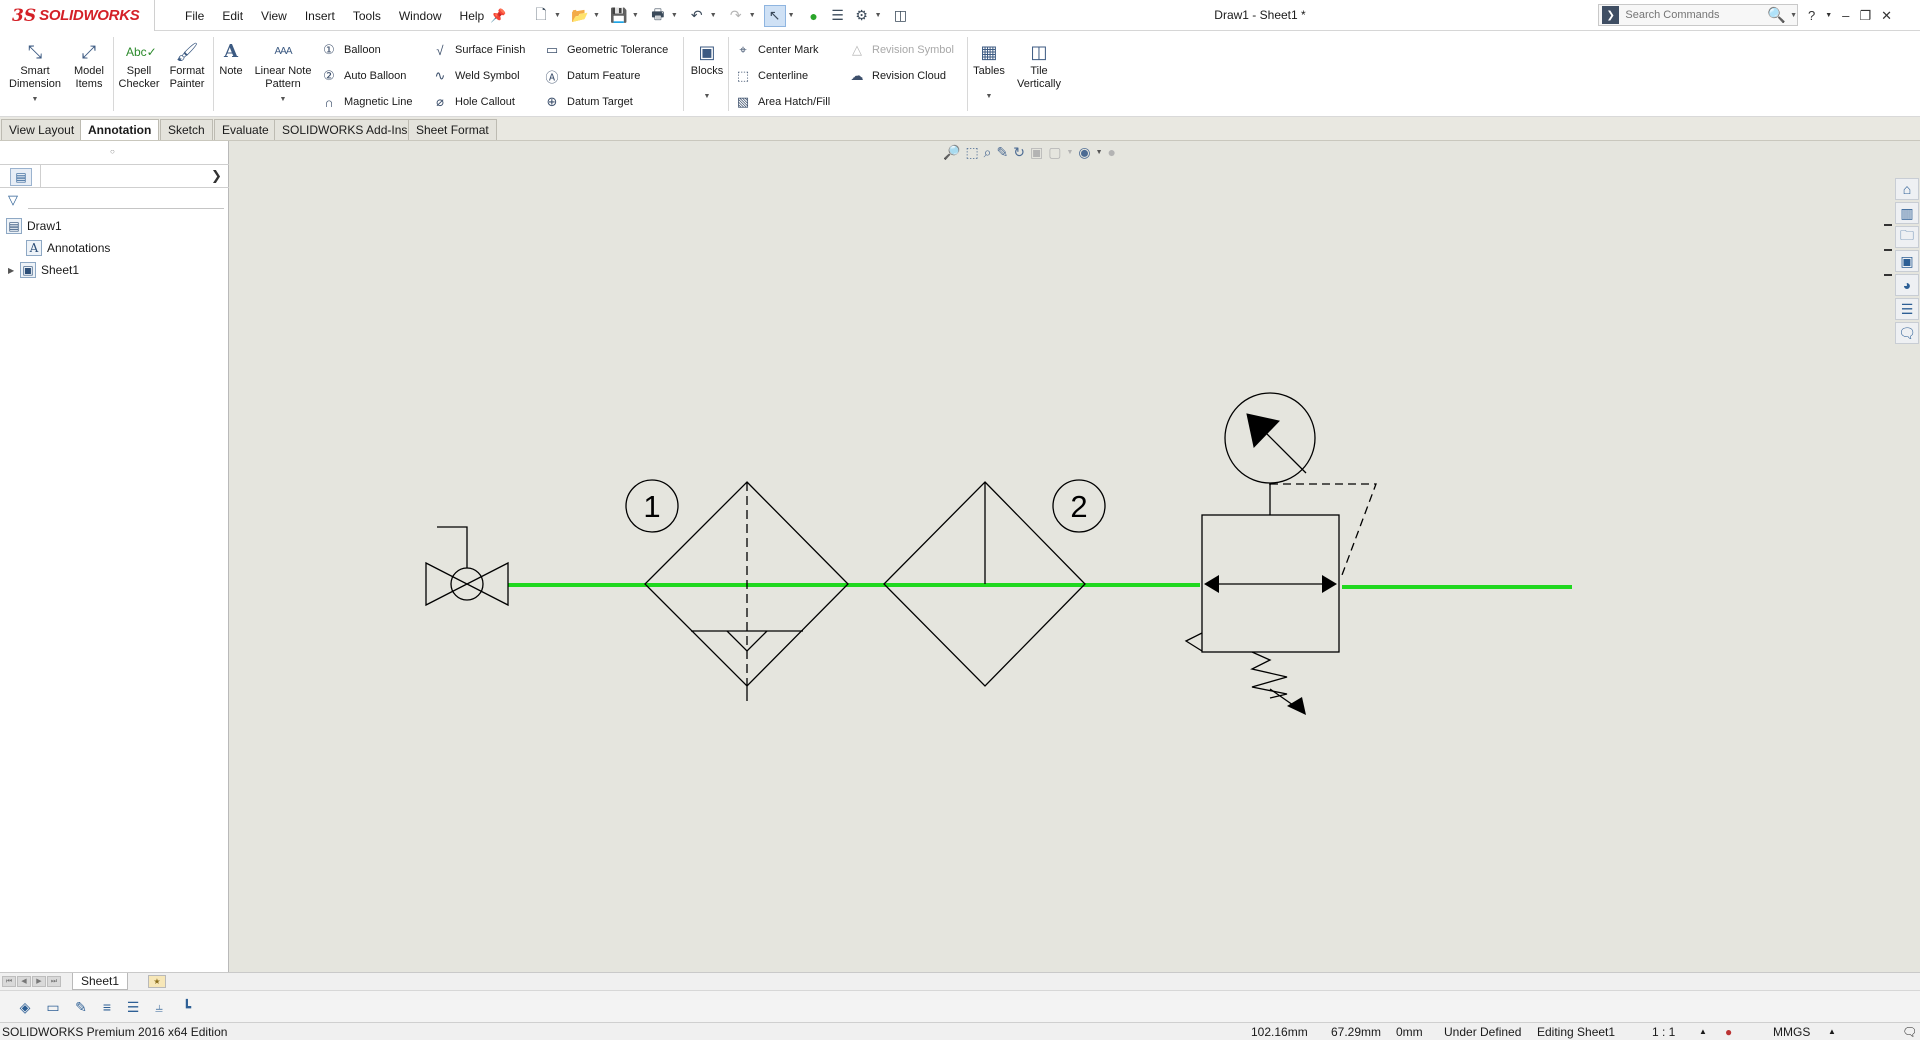  Describe the element at coordinates (54, 981) in the screenshot. I see `last-sheet-icon: ⏭` at that location.